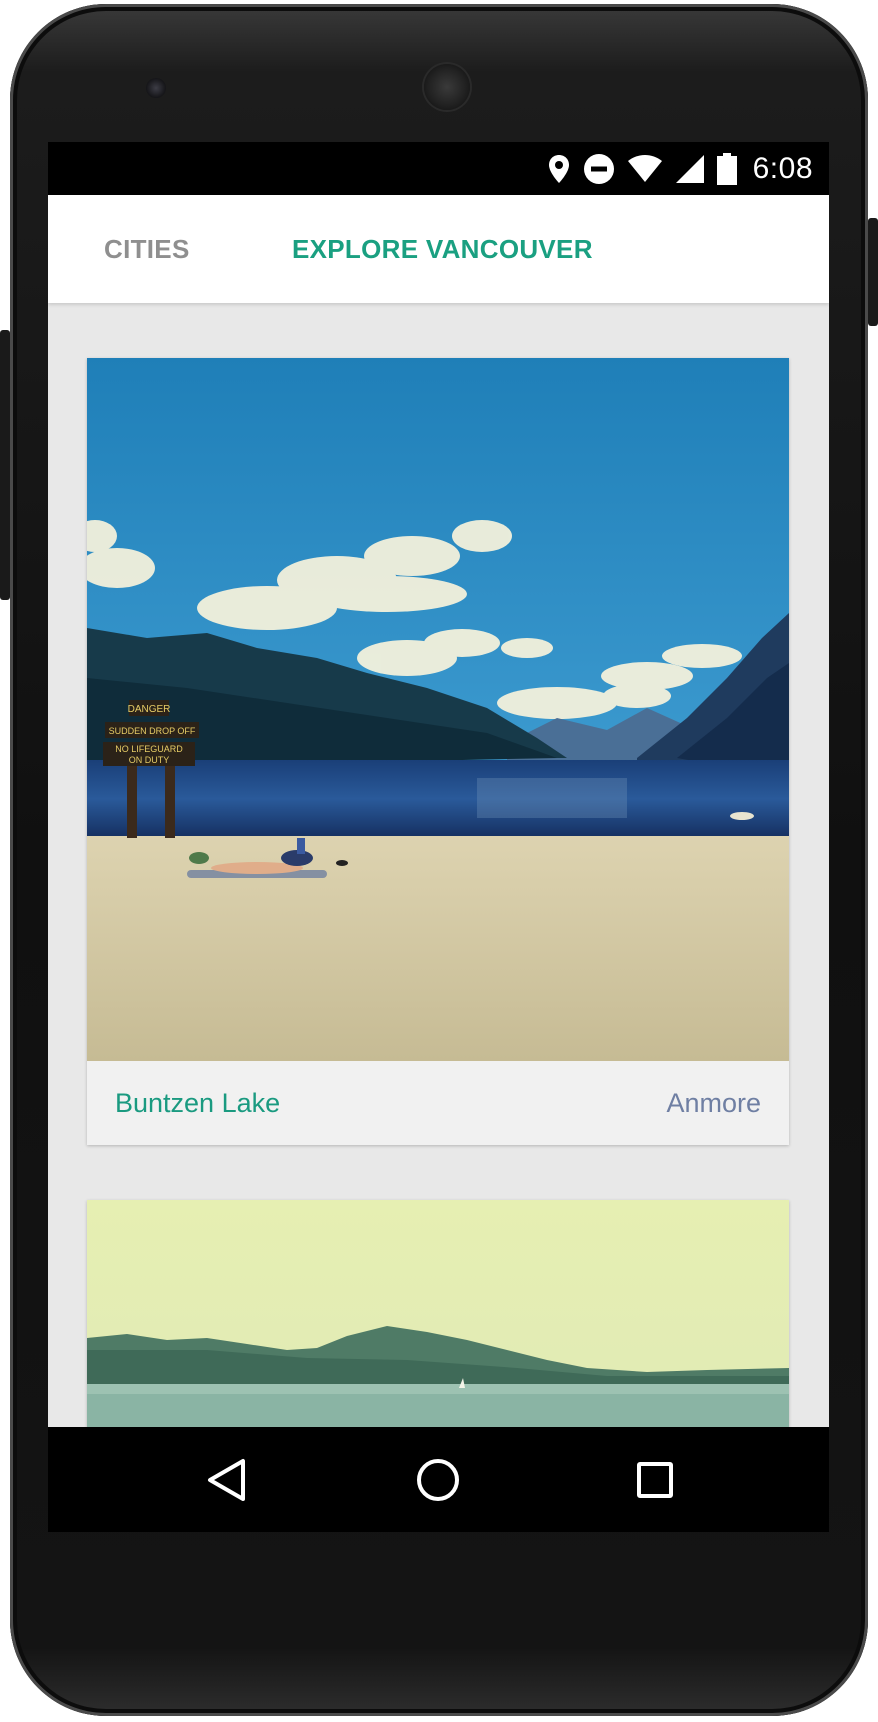 The height and width of the screenshot is (1722, 878). I want to click on svg-text: DANGER, so click(149, 709).